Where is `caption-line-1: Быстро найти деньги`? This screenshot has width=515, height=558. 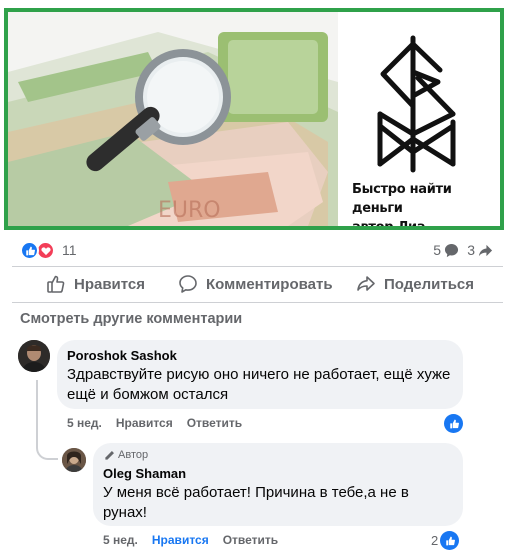
caption-line-1: Быстро найти деньги is located at coordinates (402, 199).